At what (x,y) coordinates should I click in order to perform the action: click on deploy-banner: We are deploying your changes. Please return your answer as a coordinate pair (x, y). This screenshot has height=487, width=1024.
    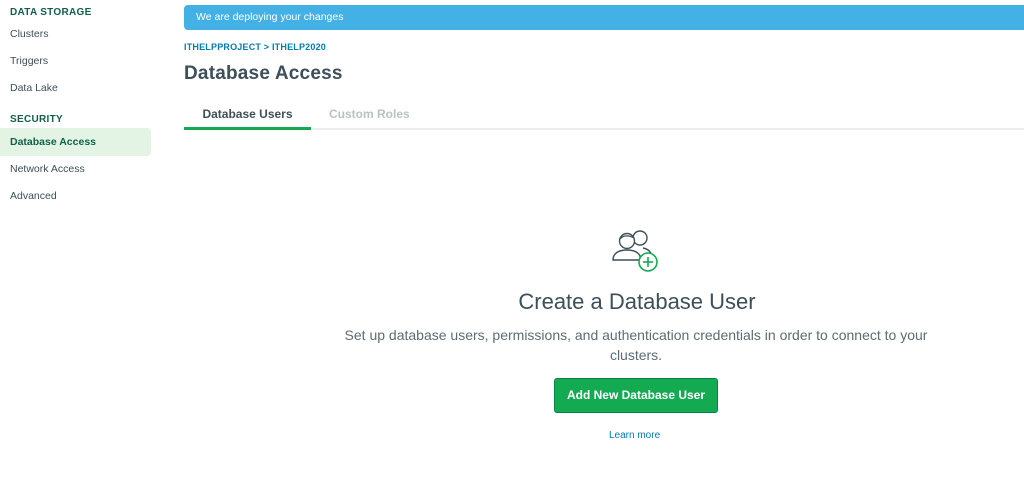
    Looking at the image, I should click on (604, 17).